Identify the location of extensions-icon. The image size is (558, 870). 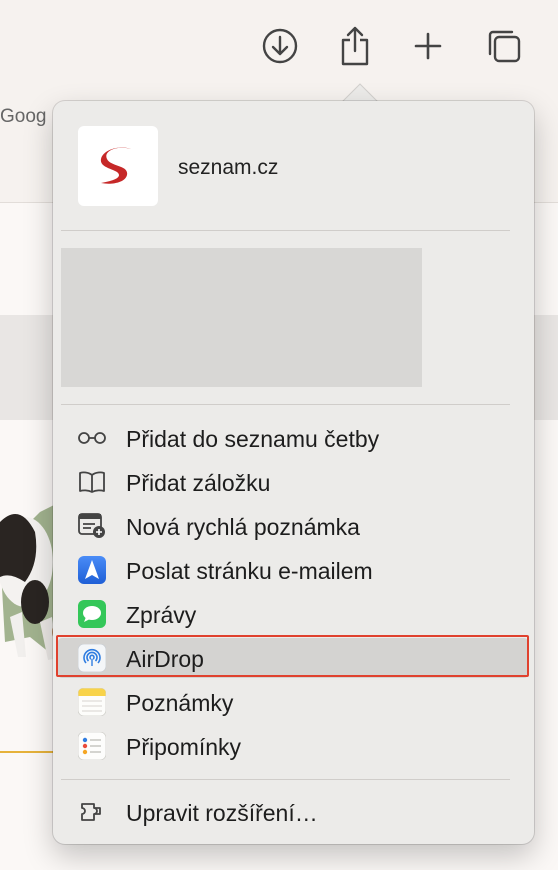
(92, 812).